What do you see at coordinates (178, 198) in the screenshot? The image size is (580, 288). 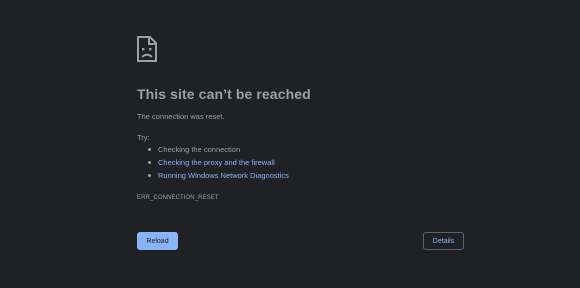 I see `error-code: ERR_CONNECTION_RESET` at bounding box center [178, 198].